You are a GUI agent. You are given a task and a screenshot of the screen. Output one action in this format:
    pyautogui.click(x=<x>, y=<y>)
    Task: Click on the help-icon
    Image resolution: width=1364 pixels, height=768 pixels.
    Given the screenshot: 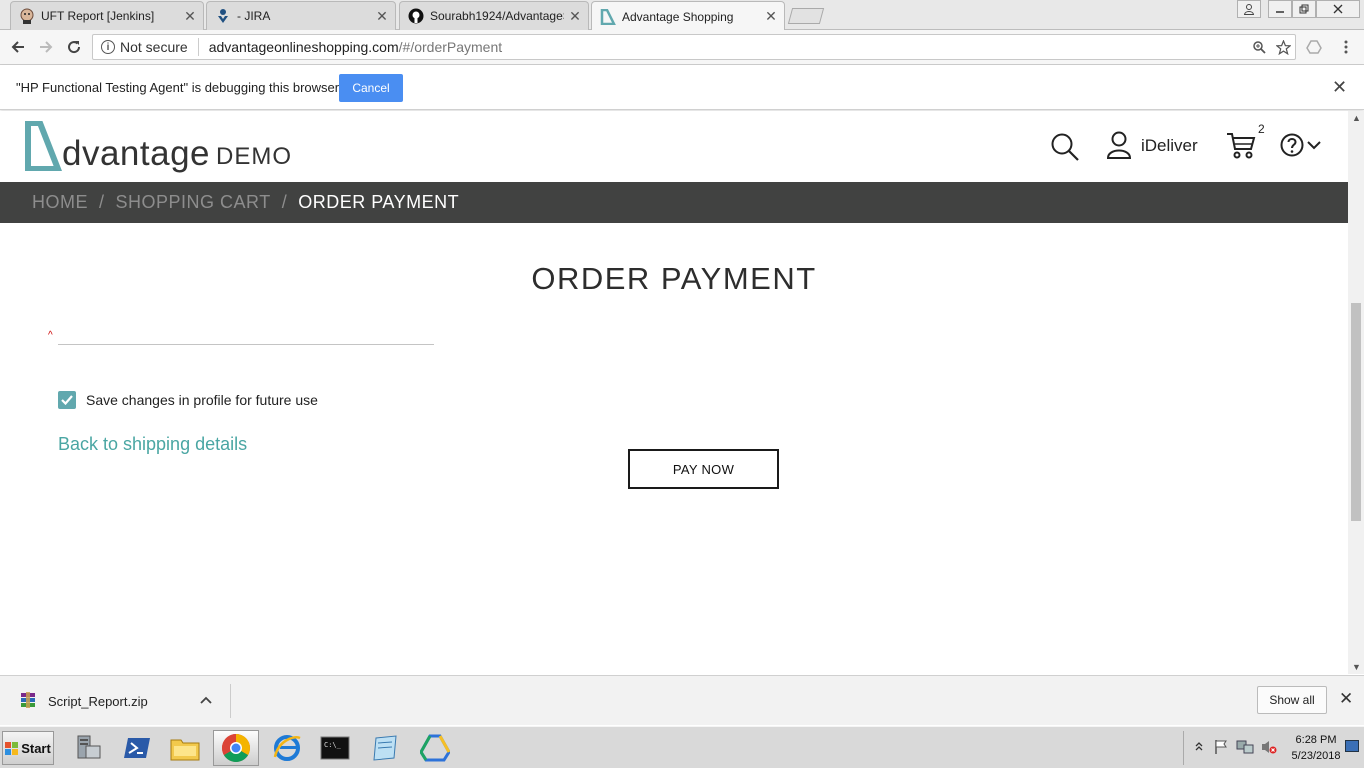 What is the action you would take?
    pyautogui.click(x=1292, y=145)
    